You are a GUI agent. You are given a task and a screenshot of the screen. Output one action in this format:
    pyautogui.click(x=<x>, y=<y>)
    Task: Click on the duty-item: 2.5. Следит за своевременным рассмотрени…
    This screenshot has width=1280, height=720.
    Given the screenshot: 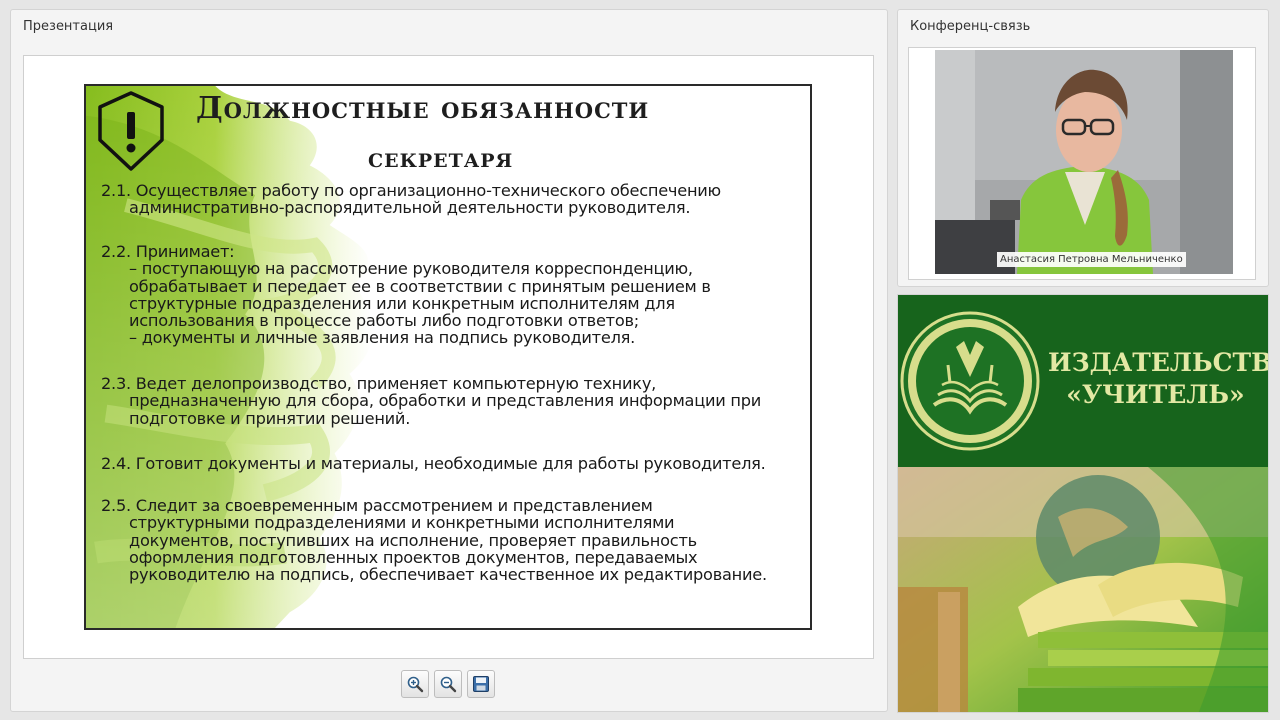 What is the action you would take?
    pyautogui.click(x=454, y=540)
    